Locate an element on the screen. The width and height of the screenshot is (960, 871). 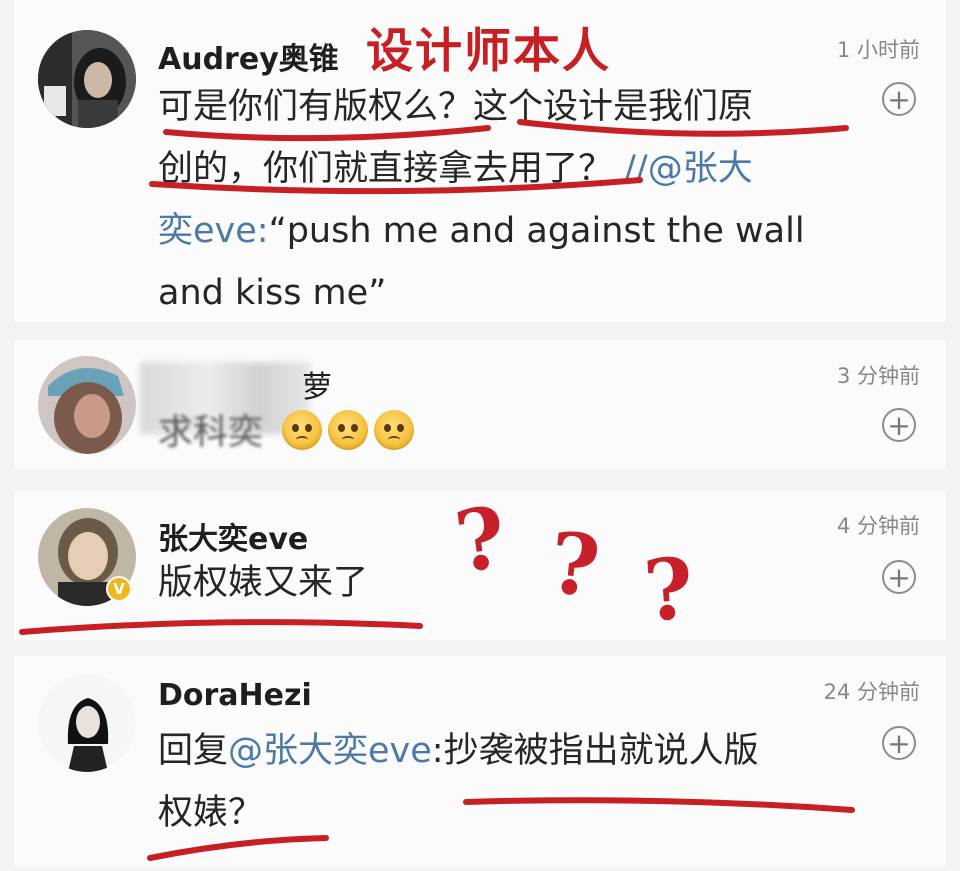
mention-link: 奕eve: is located at coordinates (213, 231).